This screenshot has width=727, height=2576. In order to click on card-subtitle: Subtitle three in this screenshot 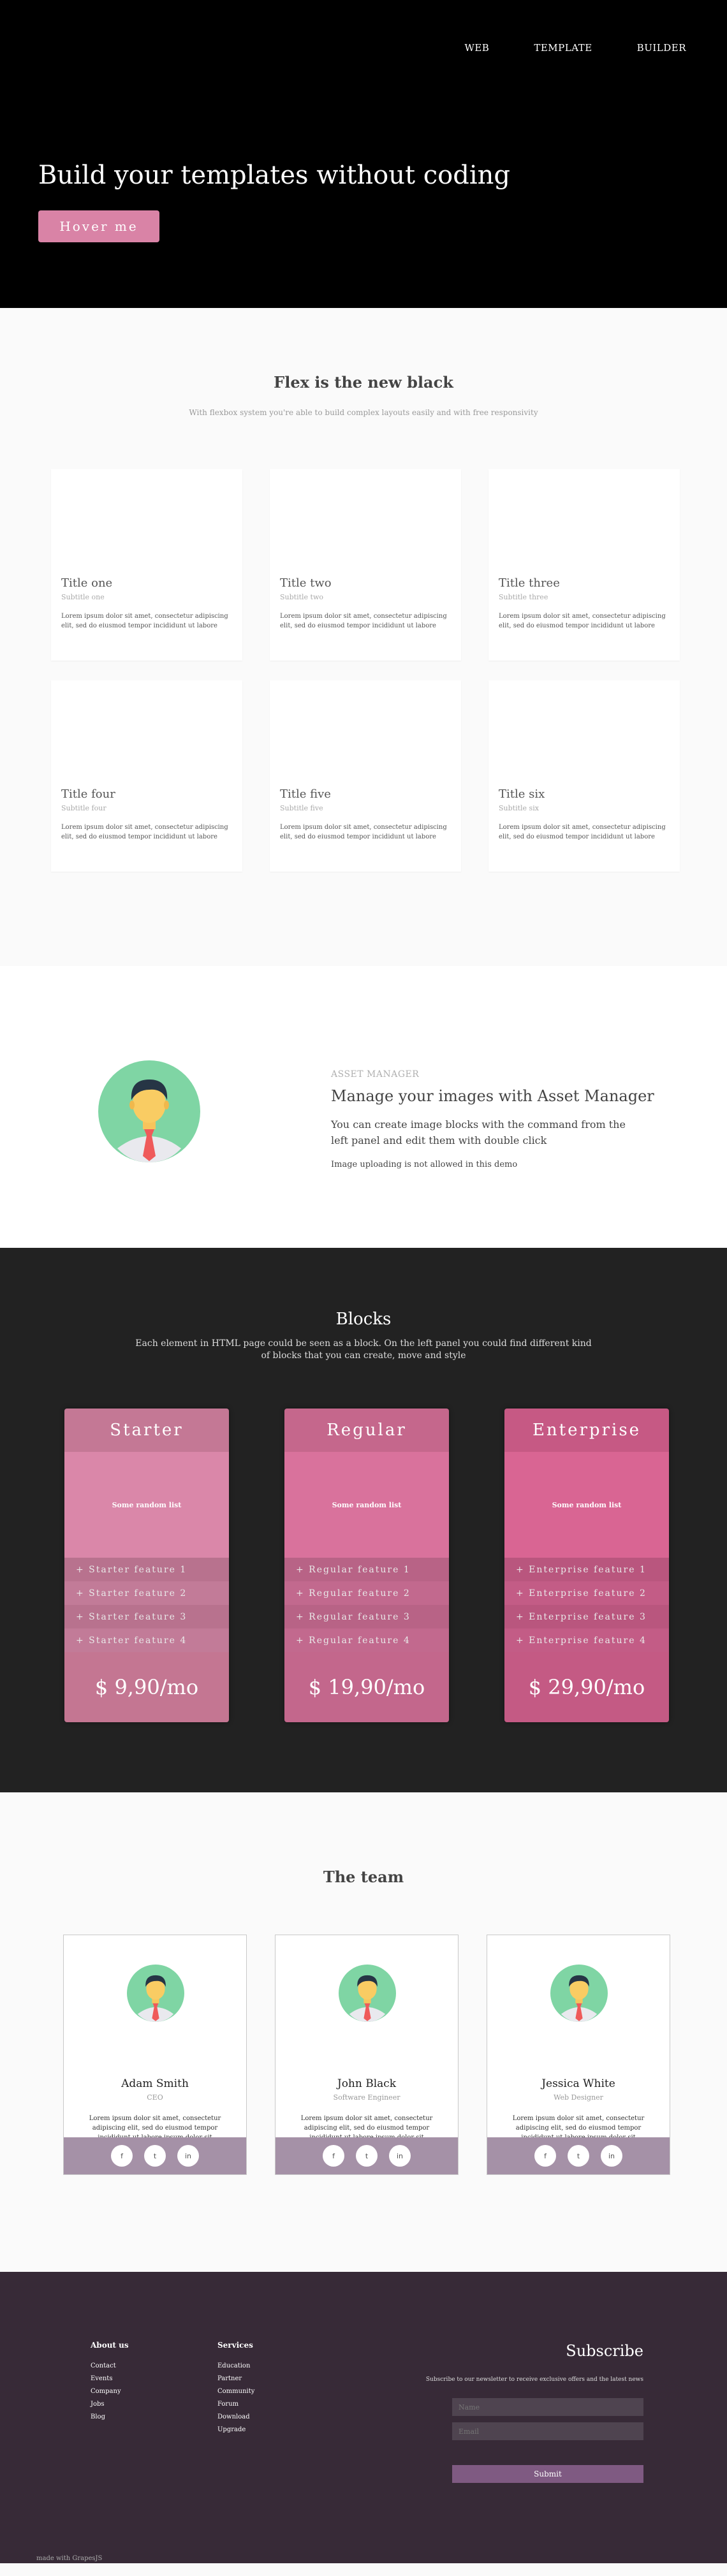, I will do `click(523, 597)`.